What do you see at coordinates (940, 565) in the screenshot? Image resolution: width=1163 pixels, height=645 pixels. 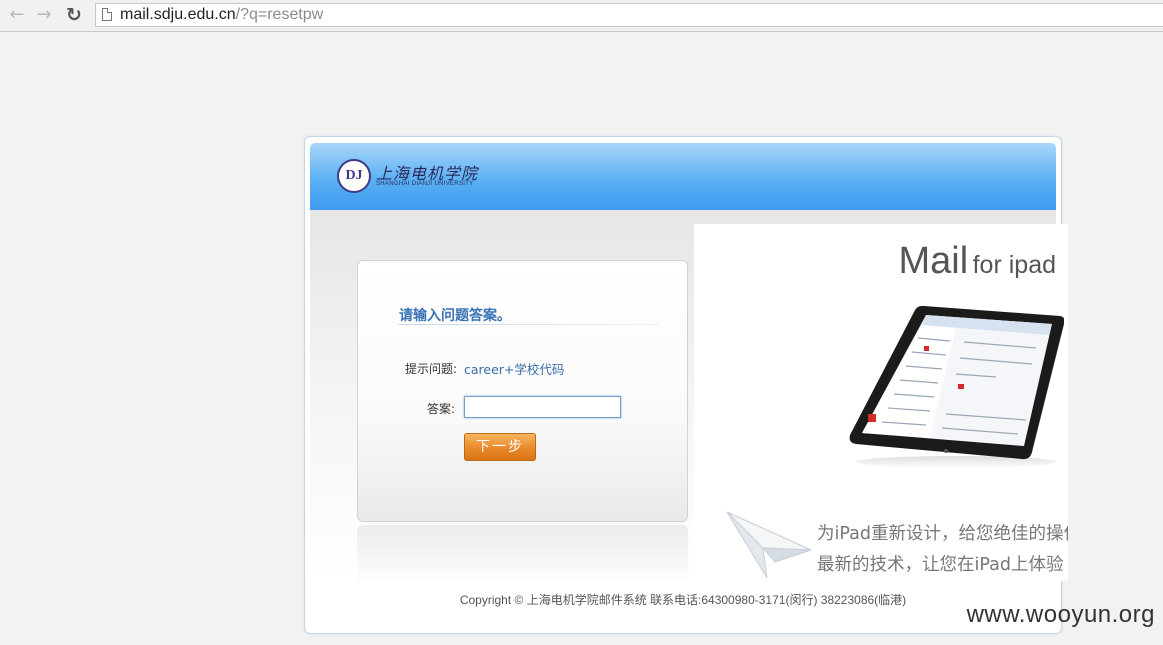 I see `promo-line-2: 最新的技术，让您在iPad上体验` at bounding box center [940, 565].